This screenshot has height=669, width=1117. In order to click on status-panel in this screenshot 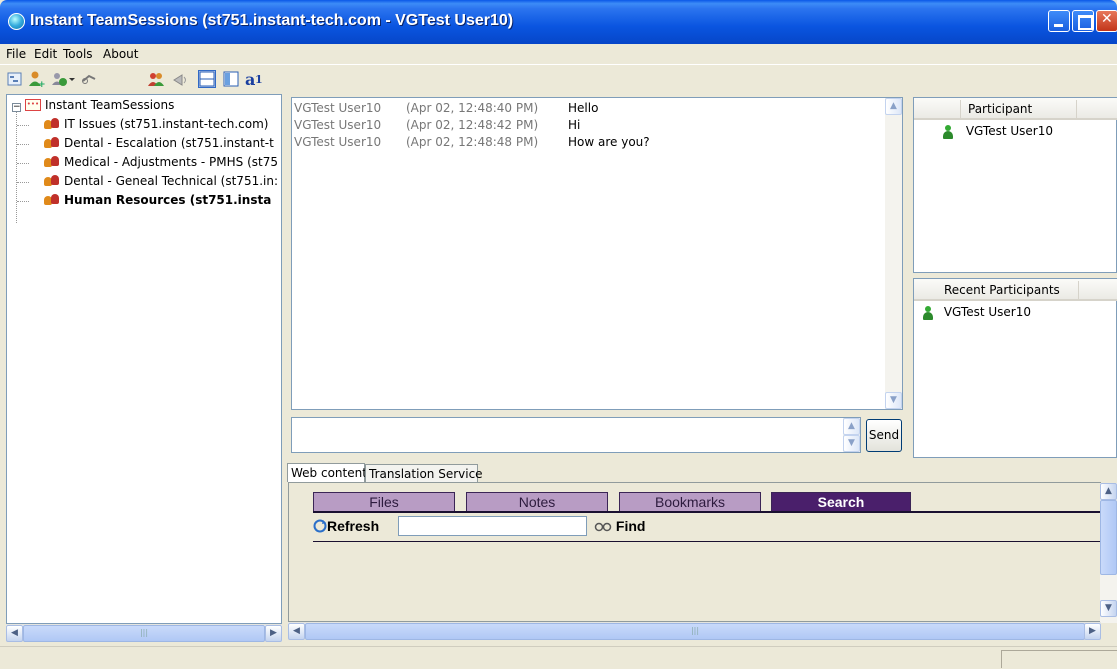, I will do `click(1059, 659)`.